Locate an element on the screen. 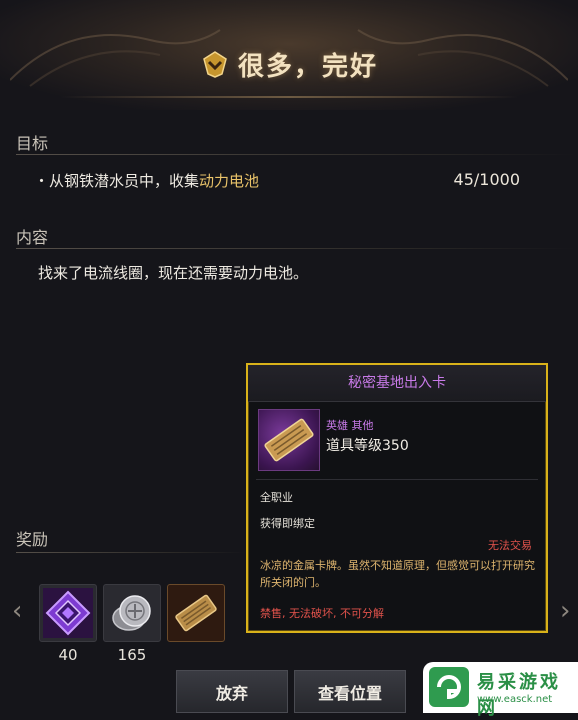 Image resolution: width=578 pixels, height=720 pixels. quest-title-wrap: 很多，完好 is located at coordinates (289, 64).